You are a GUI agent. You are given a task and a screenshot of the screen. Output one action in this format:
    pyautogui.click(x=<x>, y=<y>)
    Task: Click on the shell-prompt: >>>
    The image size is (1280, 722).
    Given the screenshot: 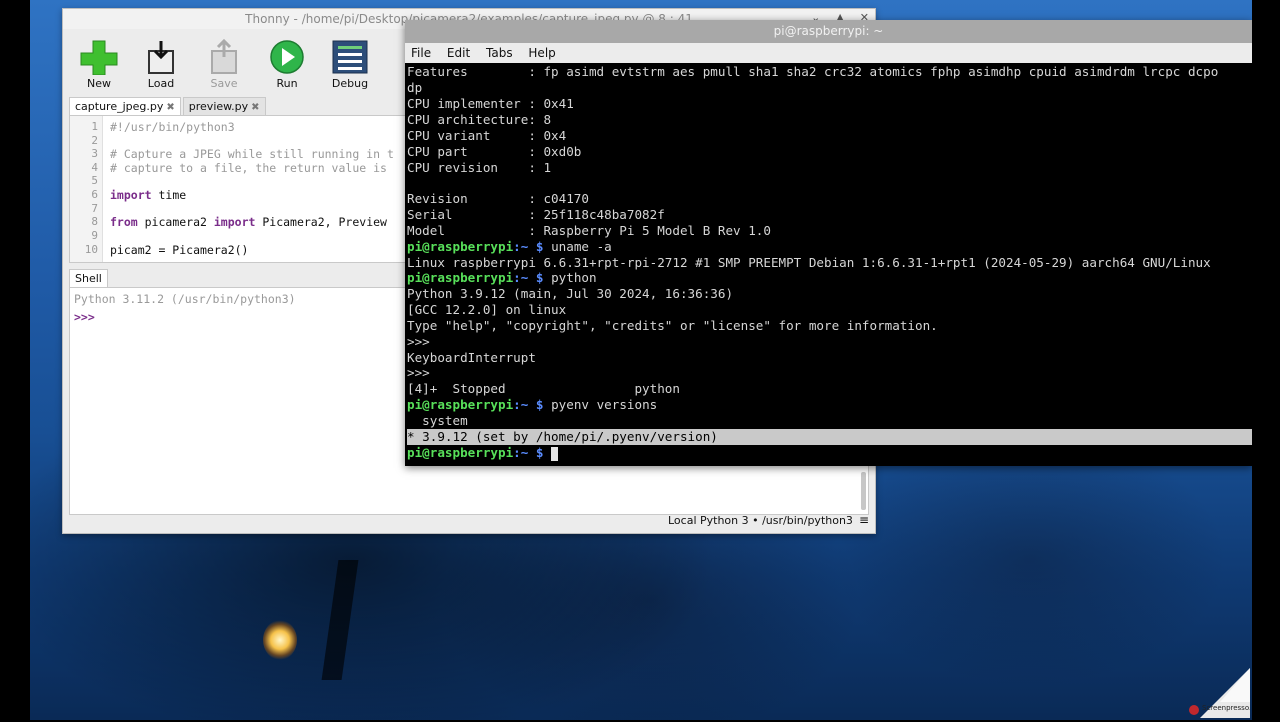 What is the action you would take?
    pyautogui.click(x=84, y=317)
    